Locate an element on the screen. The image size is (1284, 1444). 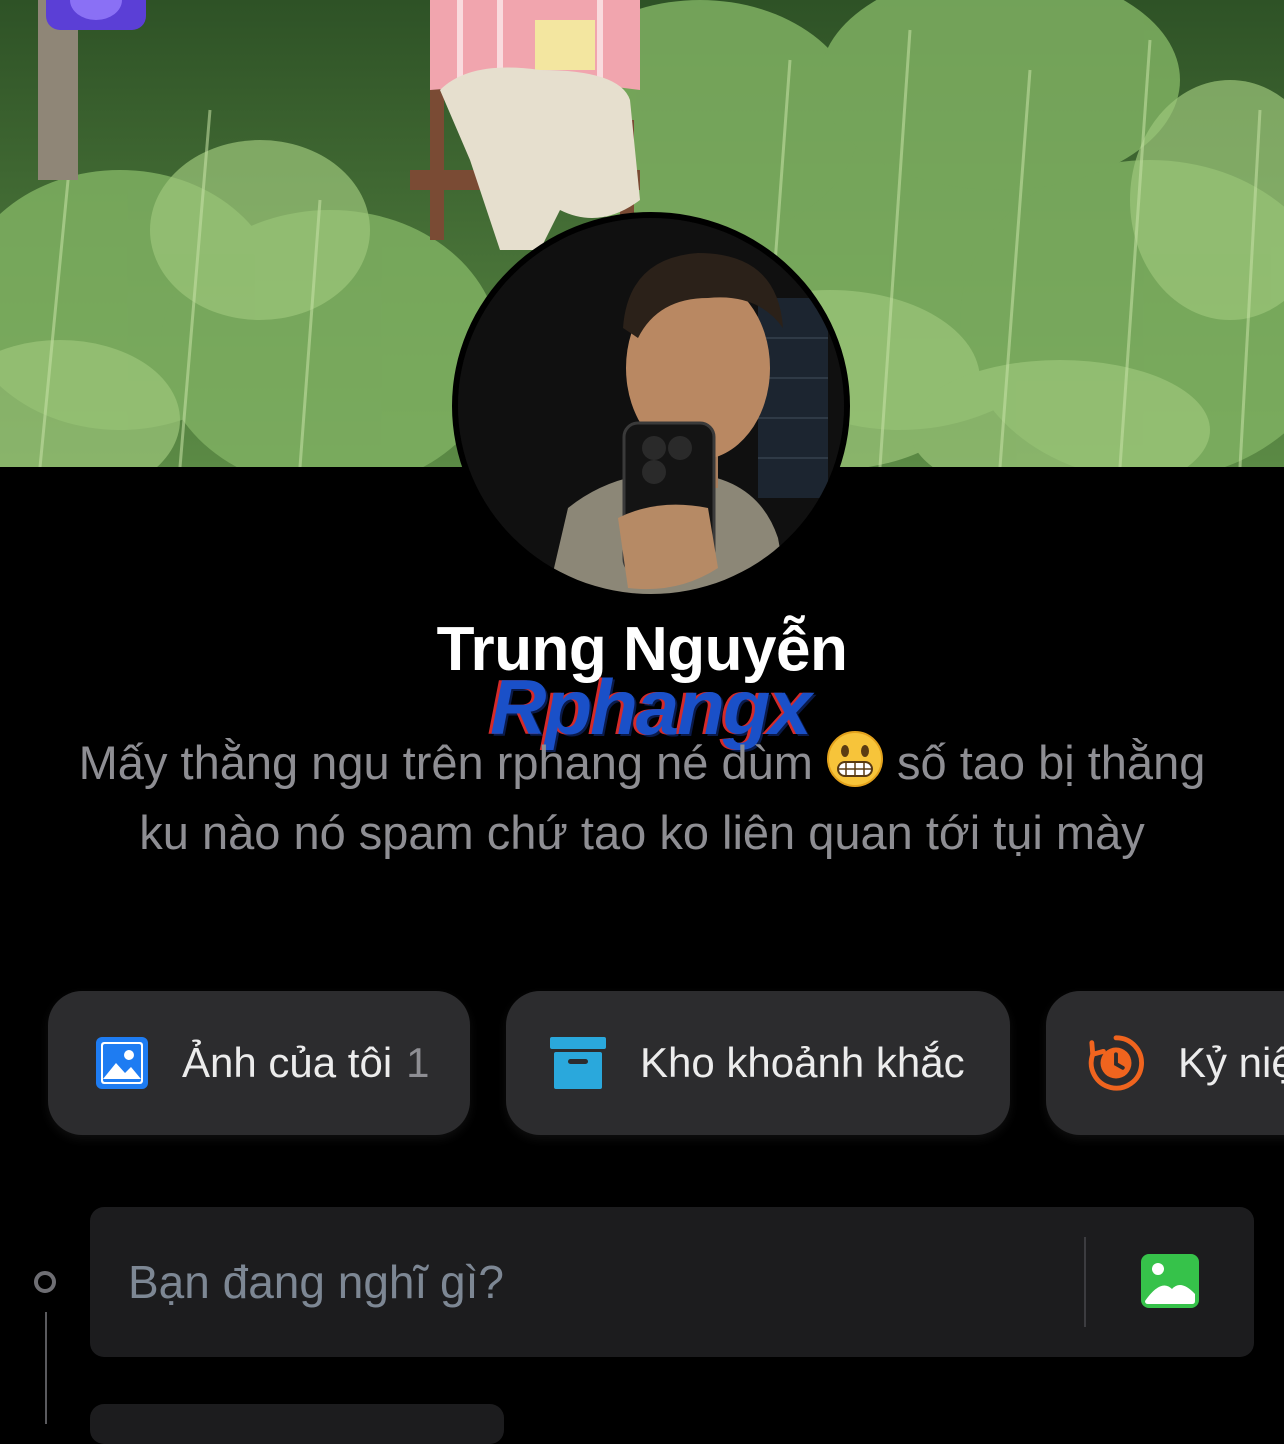
timeline-line is located at coordinates (46, 1368).